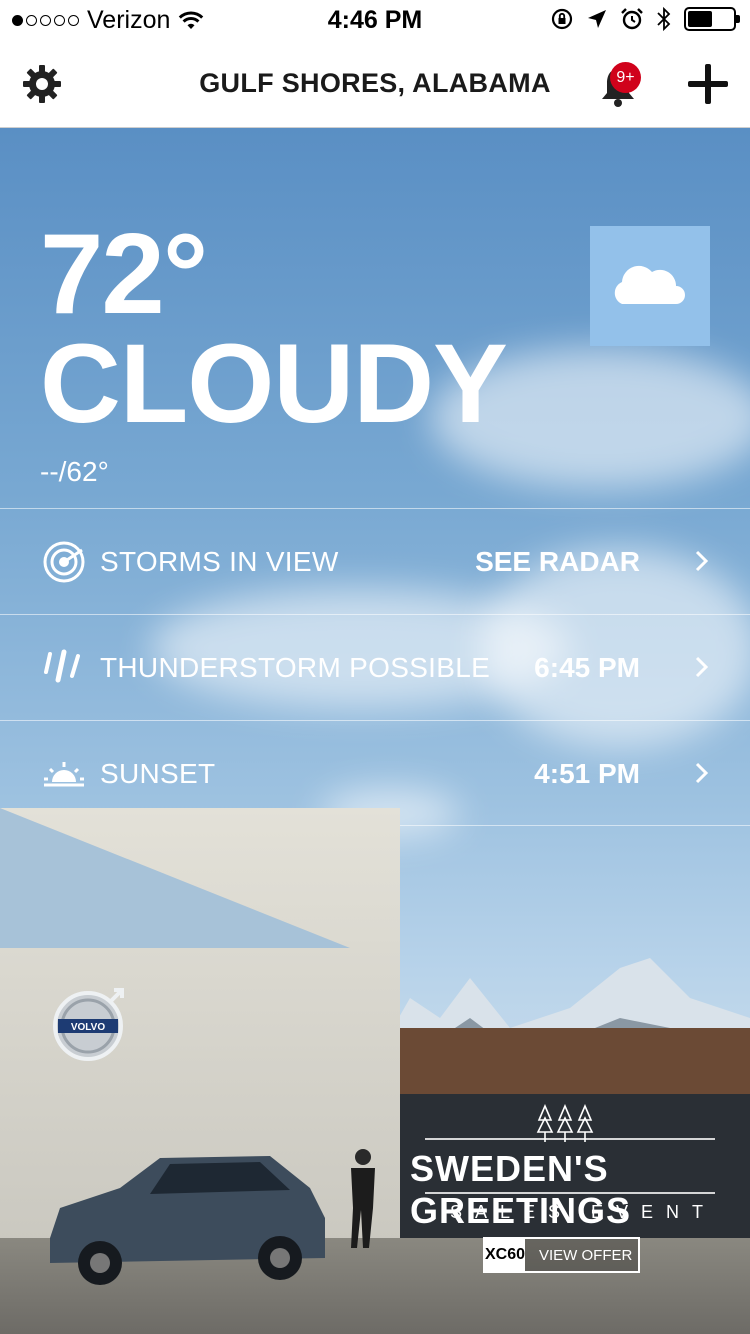  I want to click on volvo-logo: VOLVO, so click(90, 1024).